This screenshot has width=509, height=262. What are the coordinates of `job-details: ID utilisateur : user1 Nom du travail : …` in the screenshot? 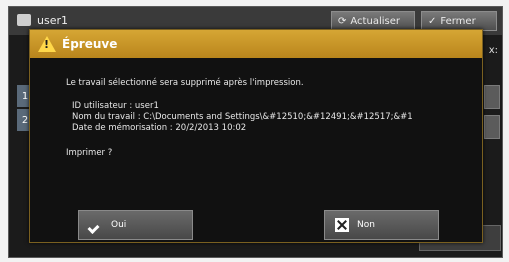 It's located at (271, 117).